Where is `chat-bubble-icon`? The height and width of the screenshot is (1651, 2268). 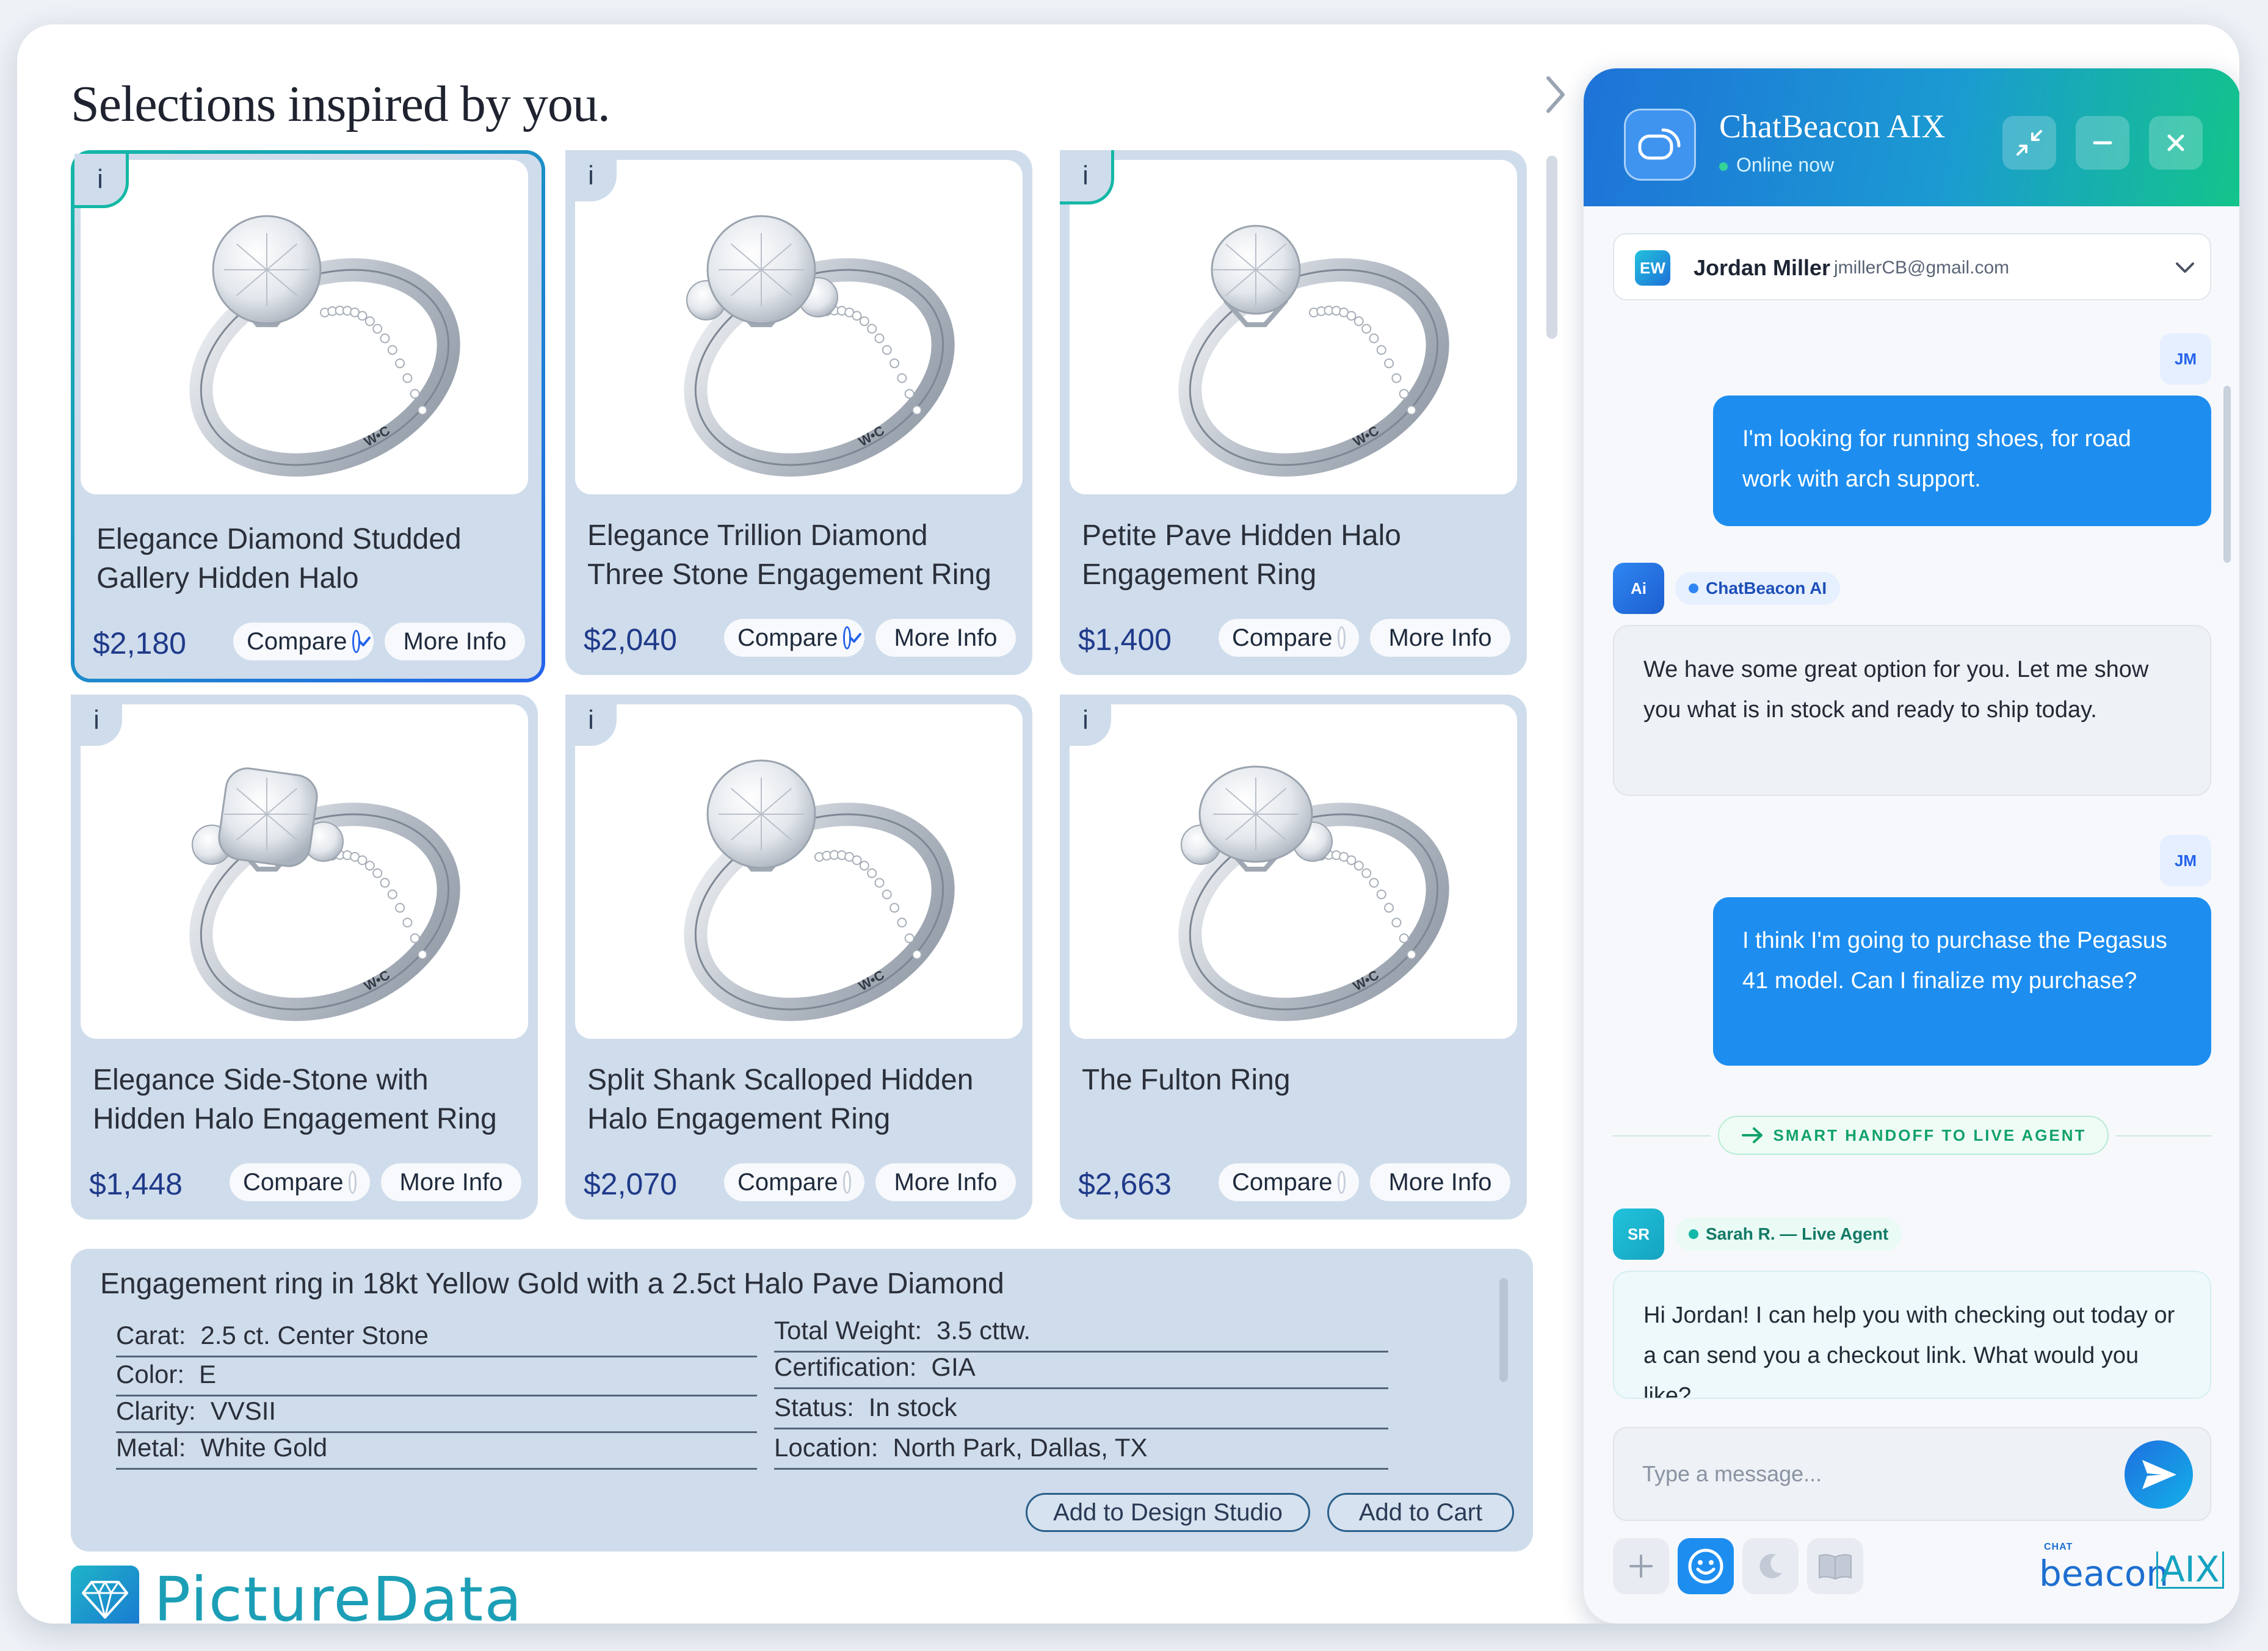 chat-bubble-icon is located at coordinates (1660, 145).